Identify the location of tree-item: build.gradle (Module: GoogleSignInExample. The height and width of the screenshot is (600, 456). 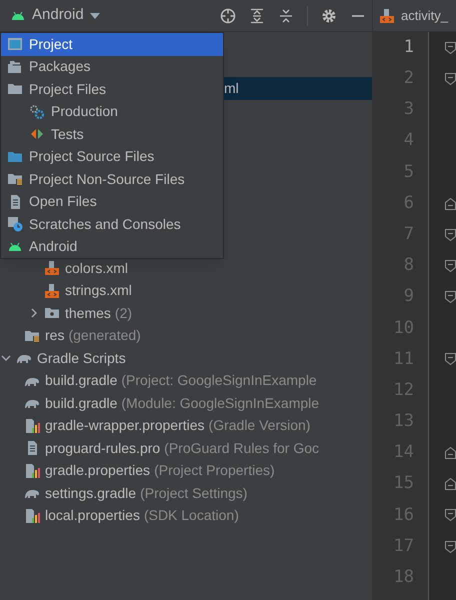
(186, 403).